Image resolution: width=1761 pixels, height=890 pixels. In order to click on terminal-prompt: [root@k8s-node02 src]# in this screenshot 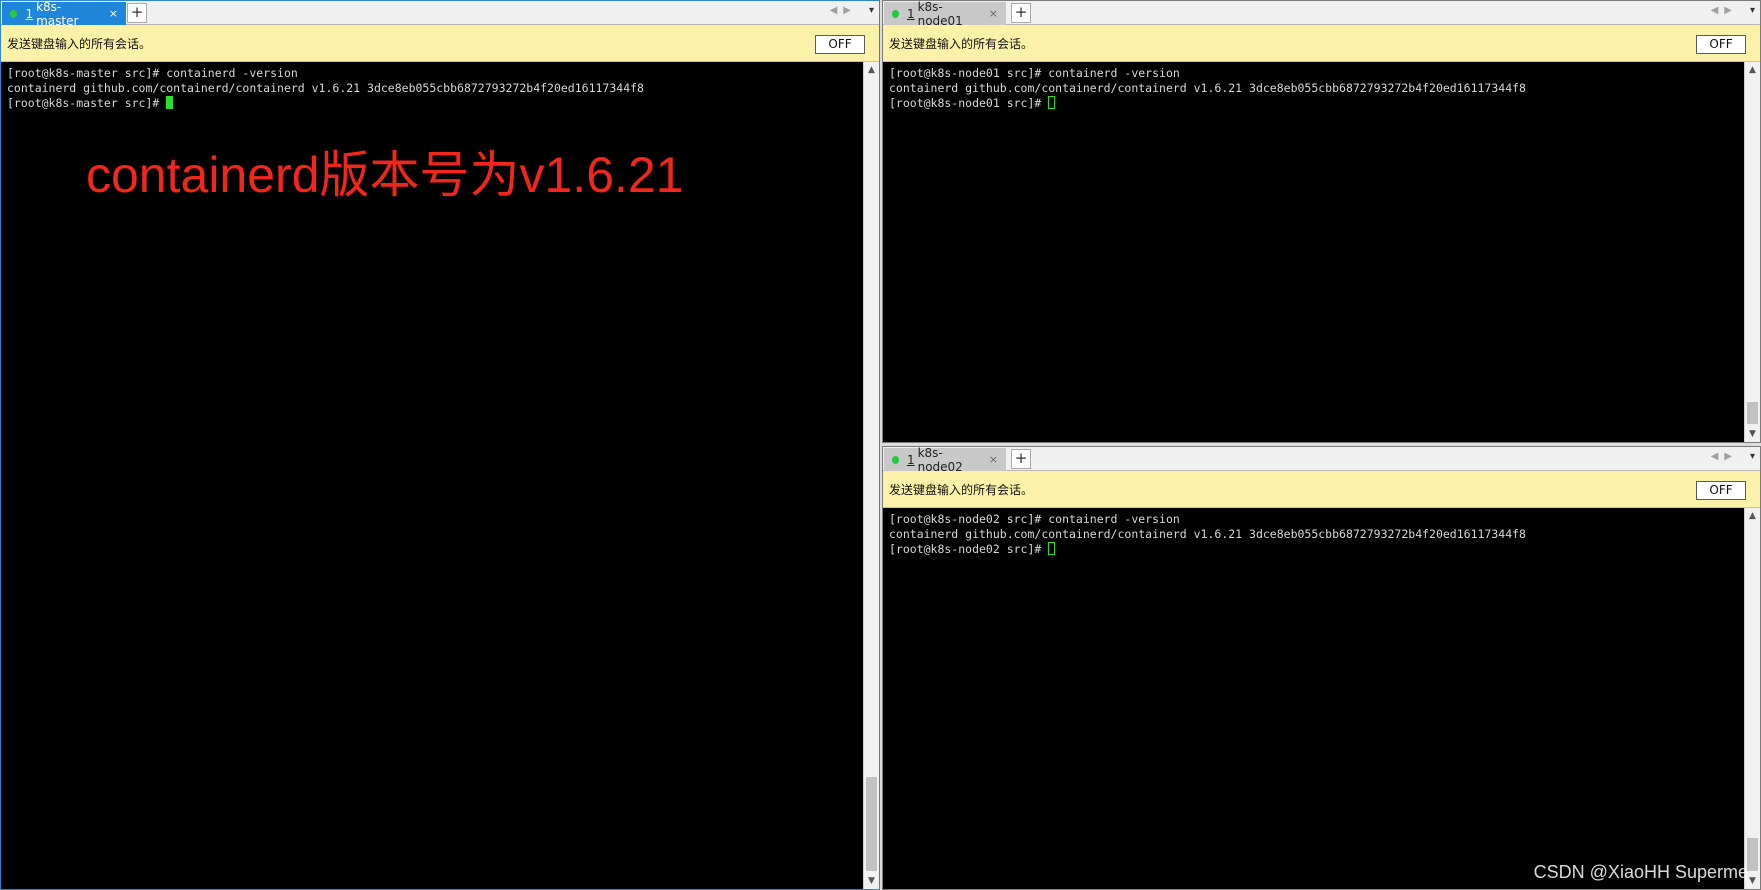, I will do `click(969, 549)`.